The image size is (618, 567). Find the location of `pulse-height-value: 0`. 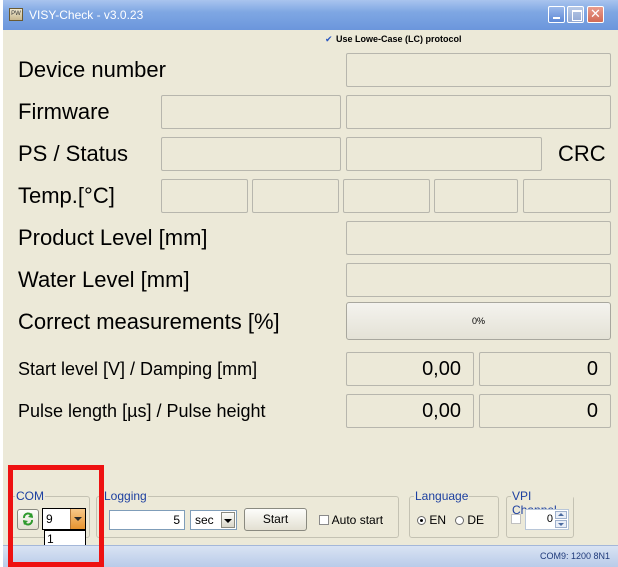

pulse-height-value: 0 is located at coordinates (545, 411).